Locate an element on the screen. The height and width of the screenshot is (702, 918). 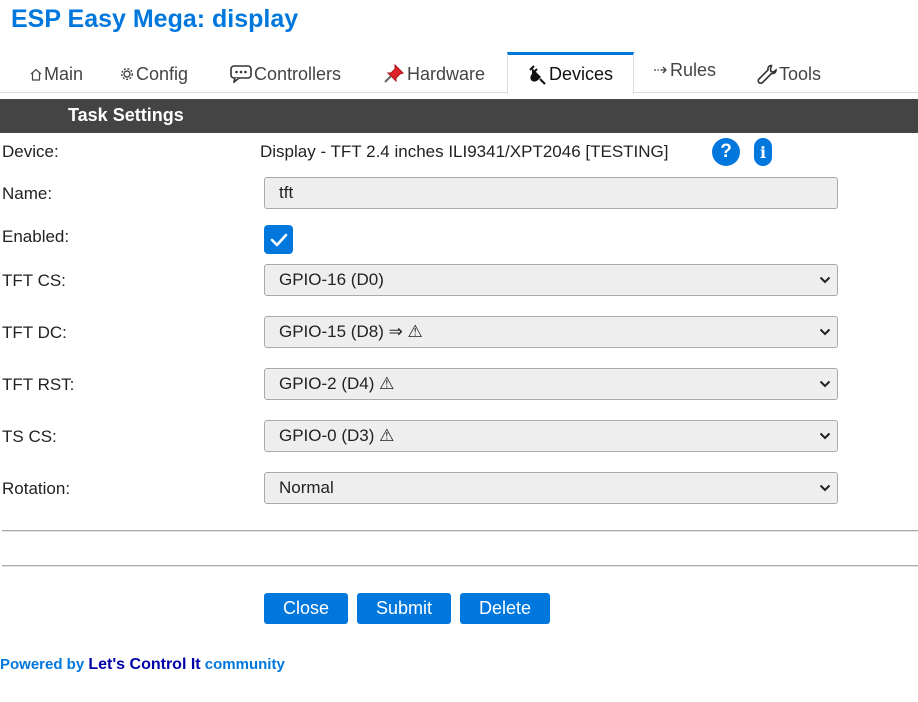
help-button: ? is located at coordinates (726, 152).